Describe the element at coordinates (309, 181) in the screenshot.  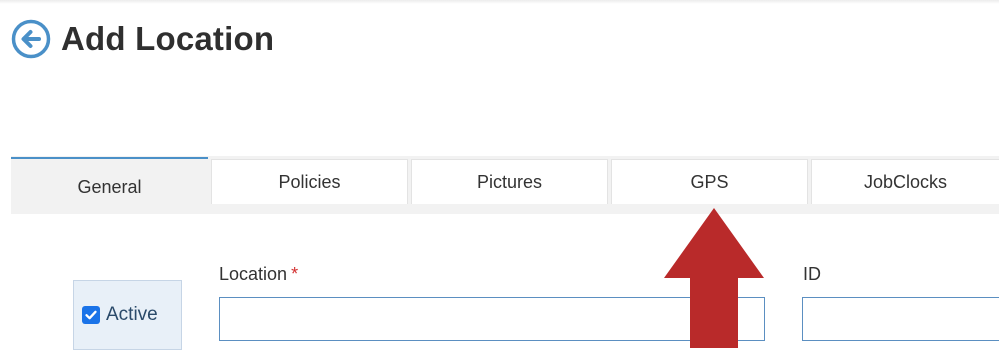
I see `tab-policies: Policies` at that location.